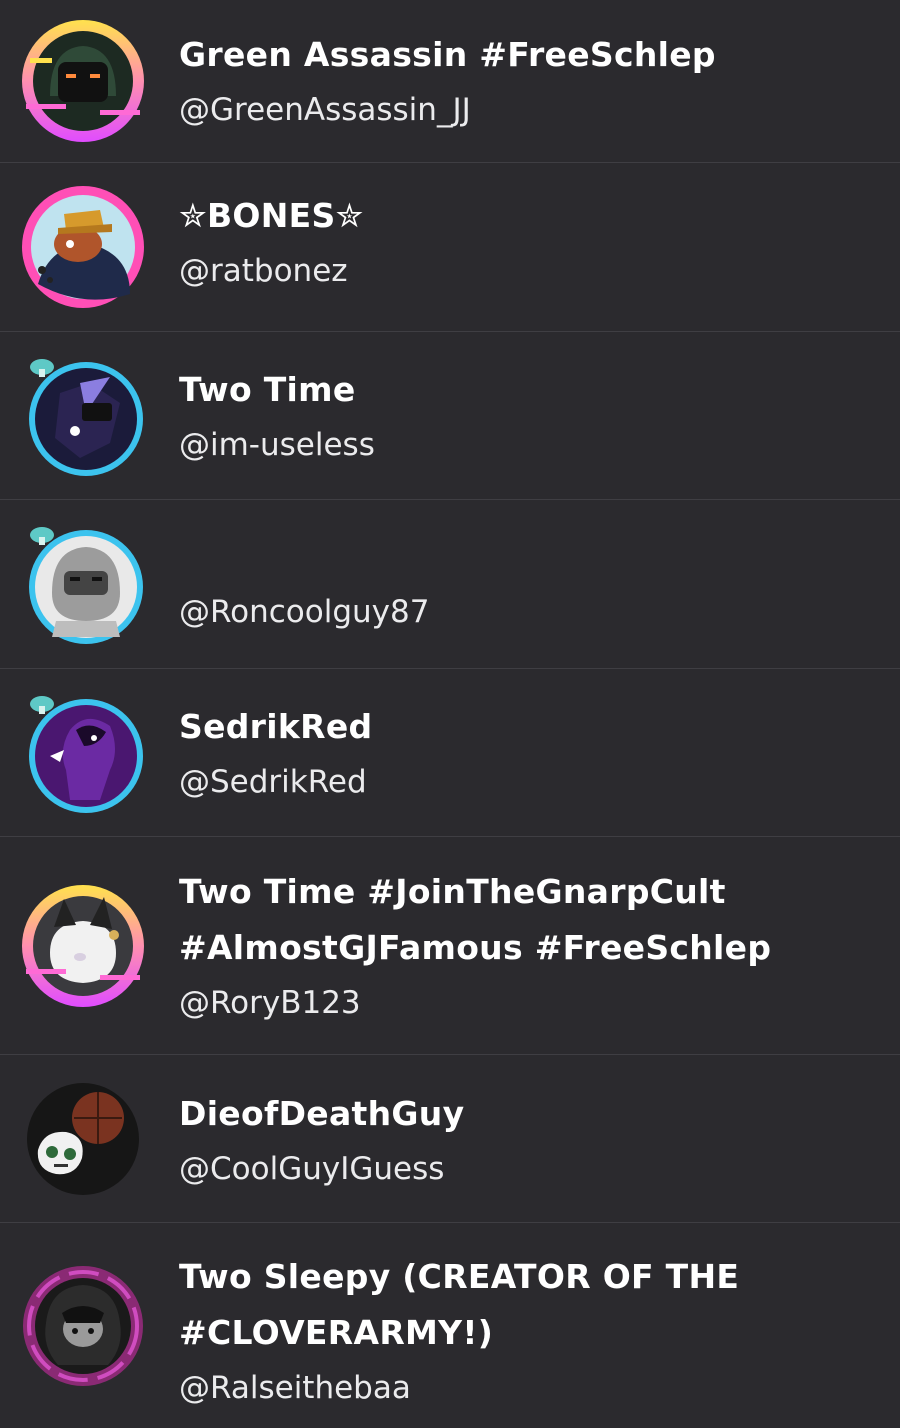 This screenshot has width=900, height=1428. What do you see at coordinates (271, 215) in the screenshot?
I see `display-name: ✮BONES✮` at bounding box center [271, 215].